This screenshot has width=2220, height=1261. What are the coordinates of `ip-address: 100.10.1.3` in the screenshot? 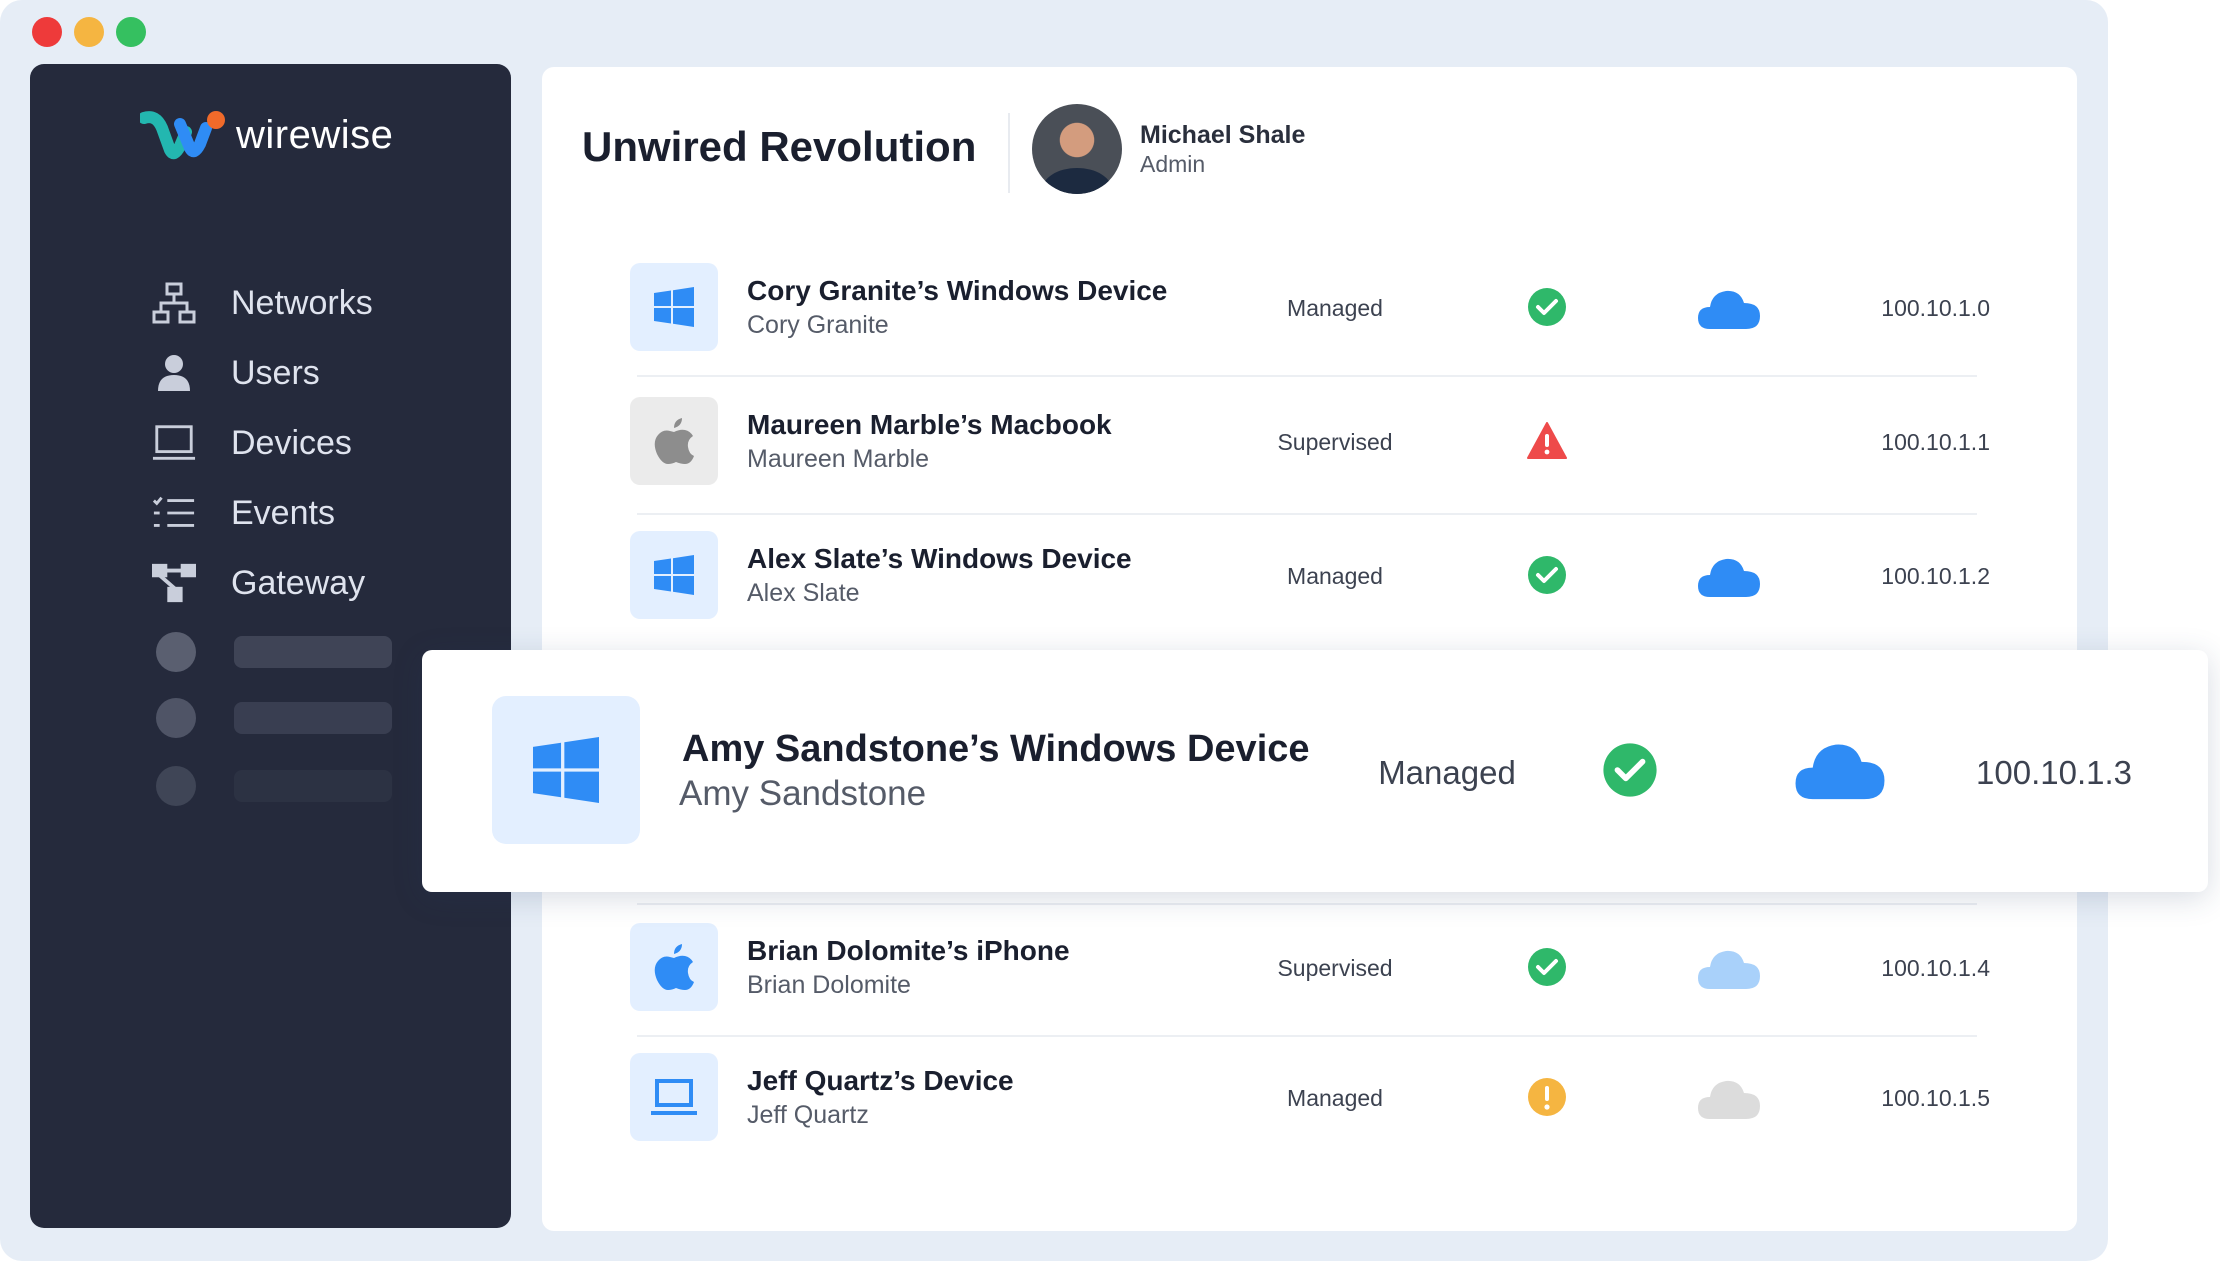 It's located at (2054, 772).